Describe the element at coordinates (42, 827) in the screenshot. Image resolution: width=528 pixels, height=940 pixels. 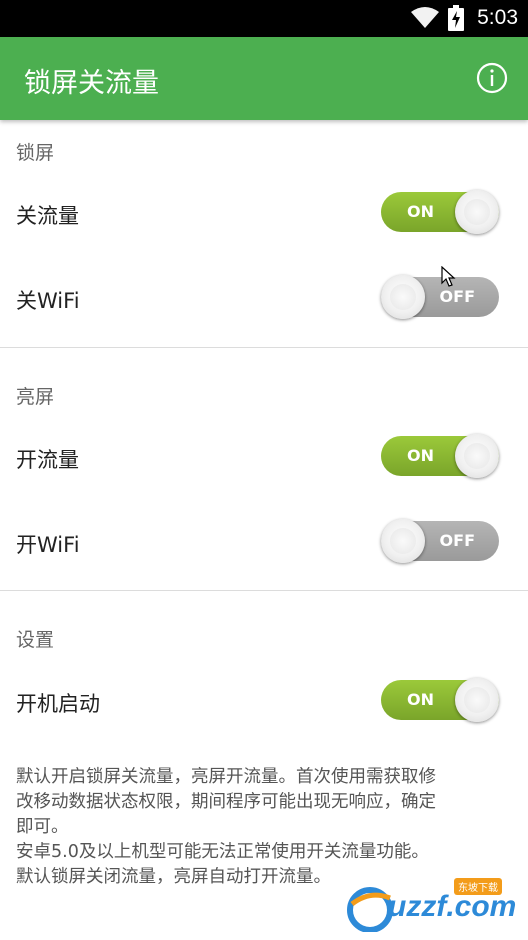
I see `description-line: 即可。` at that location.